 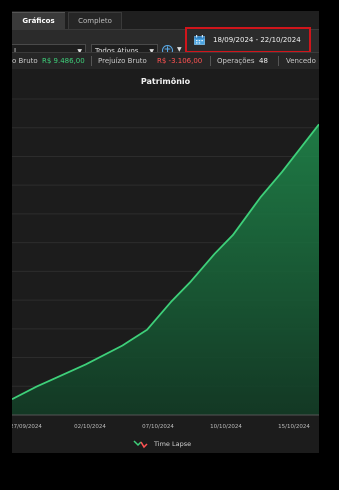 What do you see at coordinates (63, 61) in the screenshot?
I see `gross-profit-value: R$ 9.486,00` at bounding box center [63, 61].